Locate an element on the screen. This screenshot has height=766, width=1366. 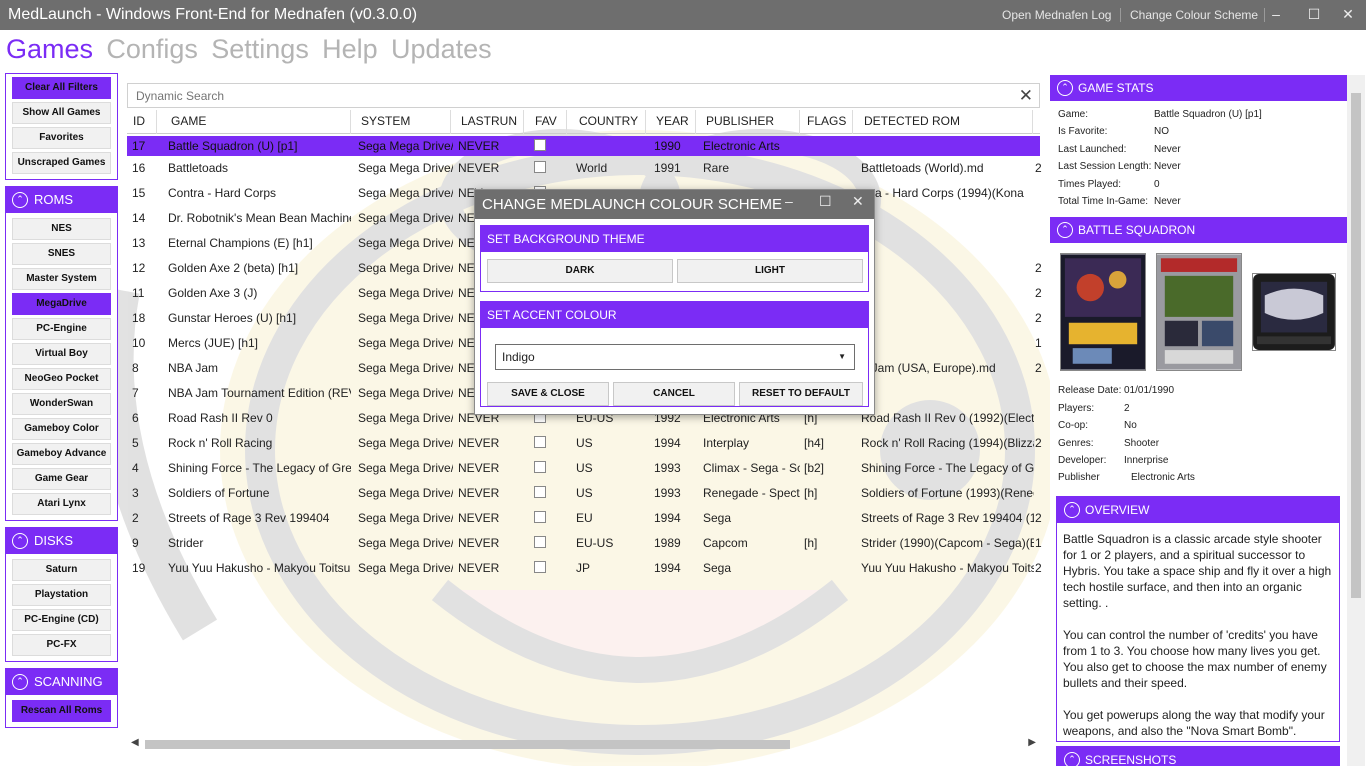
system-playstation-button: Playstation is located at coordinates (61, 595).